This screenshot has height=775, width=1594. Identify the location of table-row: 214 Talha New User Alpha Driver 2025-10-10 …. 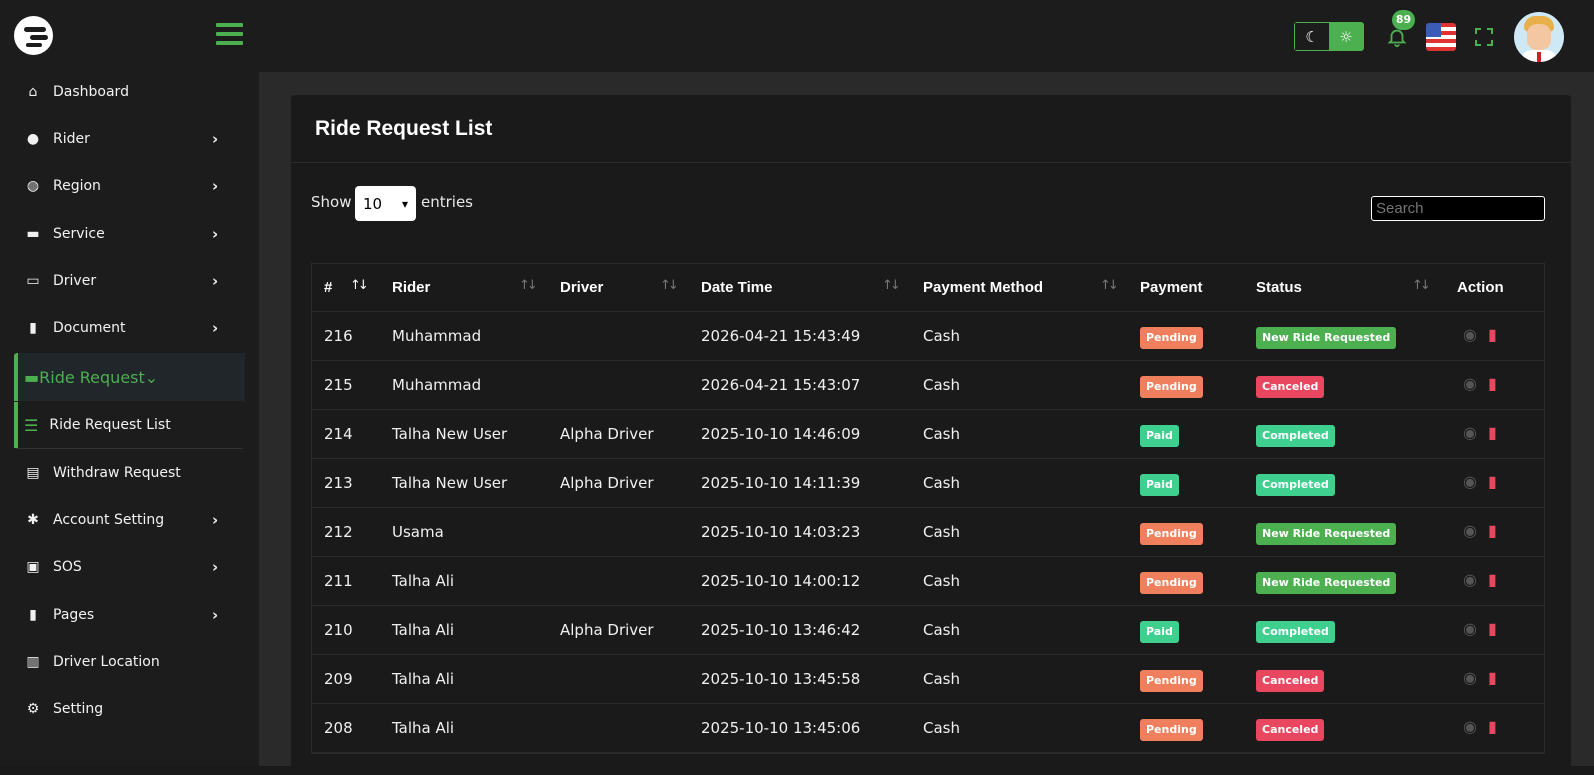
(928, 434).